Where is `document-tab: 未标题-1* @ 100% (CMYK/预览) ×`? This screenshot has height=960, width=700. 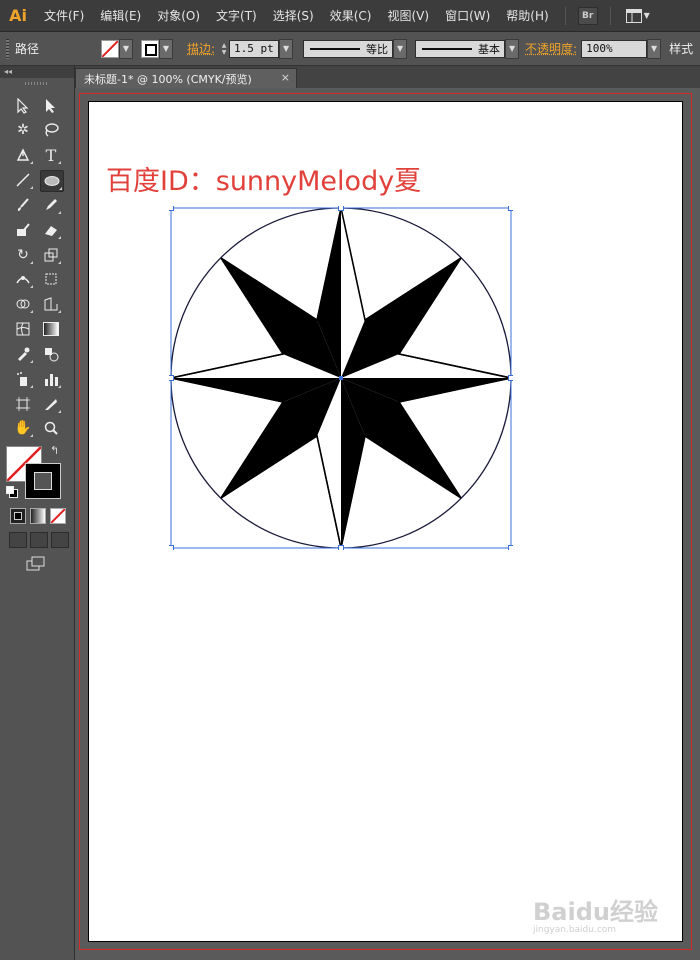
document-tab: 未标题-1* @ 100% (CMYK/预览) × is located at coordinates (186, 78).